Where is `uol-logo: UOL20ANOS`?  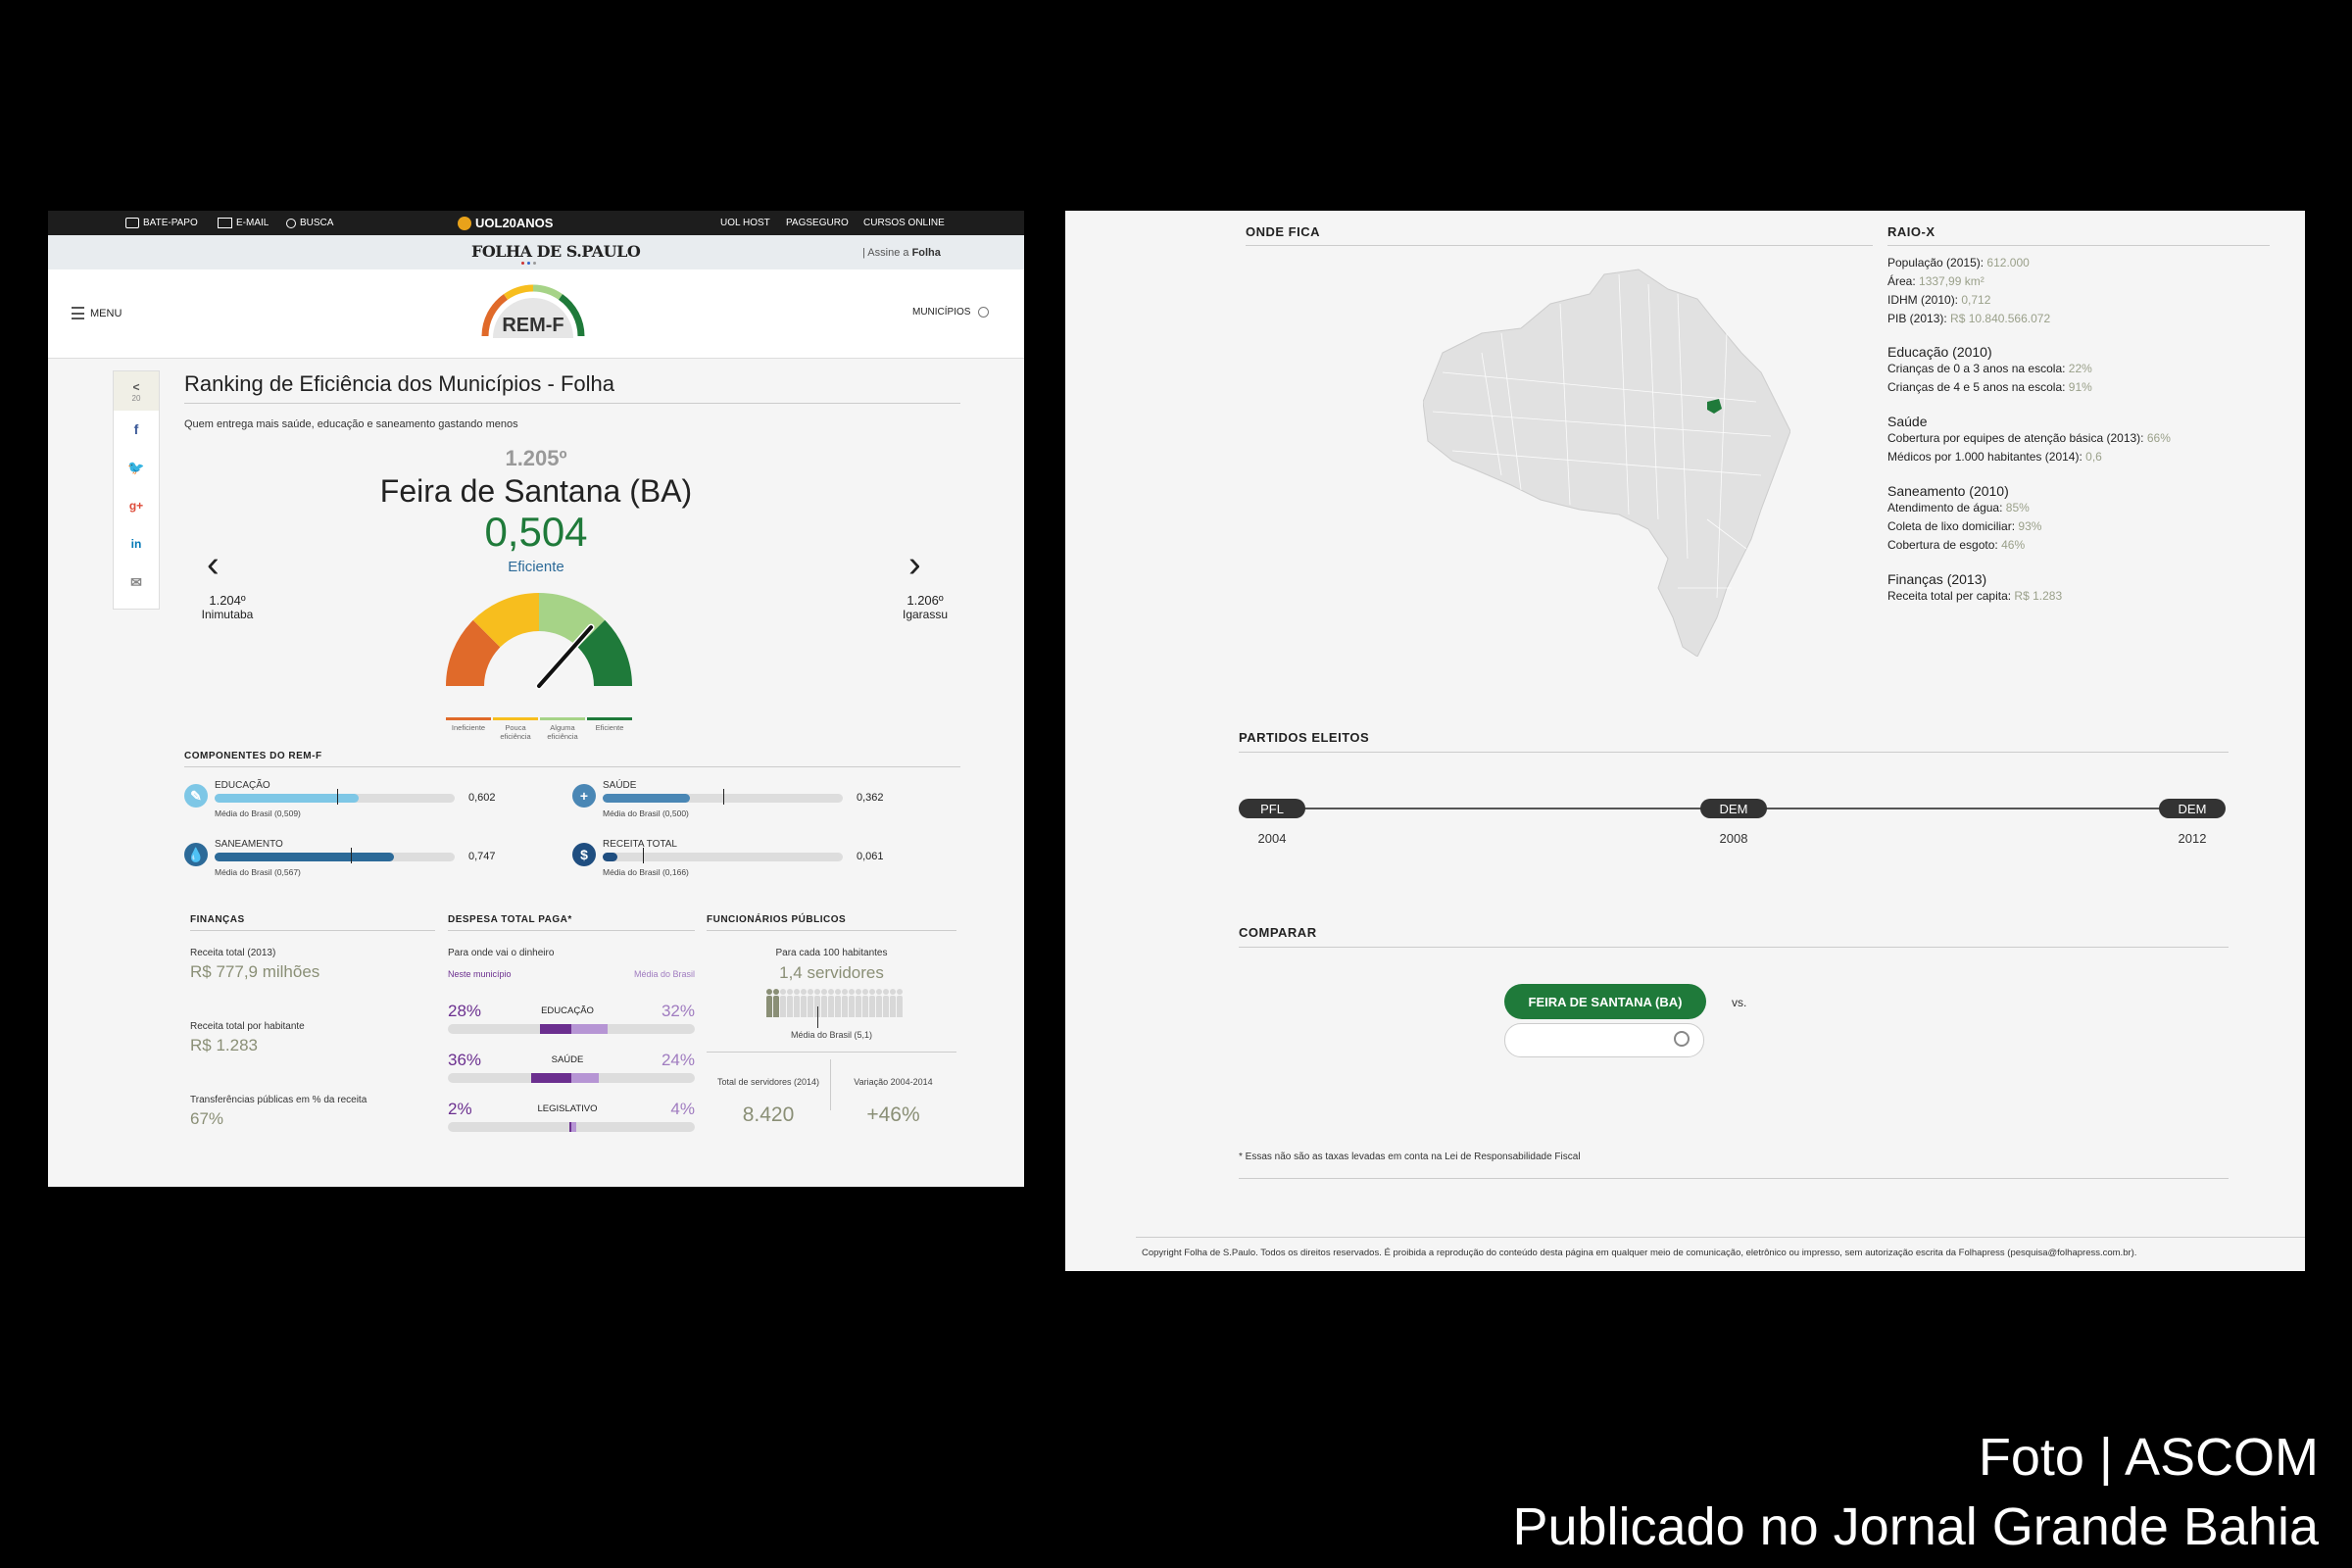 uol-logo: UOL20ANOS is located at coordinates (506, 223).